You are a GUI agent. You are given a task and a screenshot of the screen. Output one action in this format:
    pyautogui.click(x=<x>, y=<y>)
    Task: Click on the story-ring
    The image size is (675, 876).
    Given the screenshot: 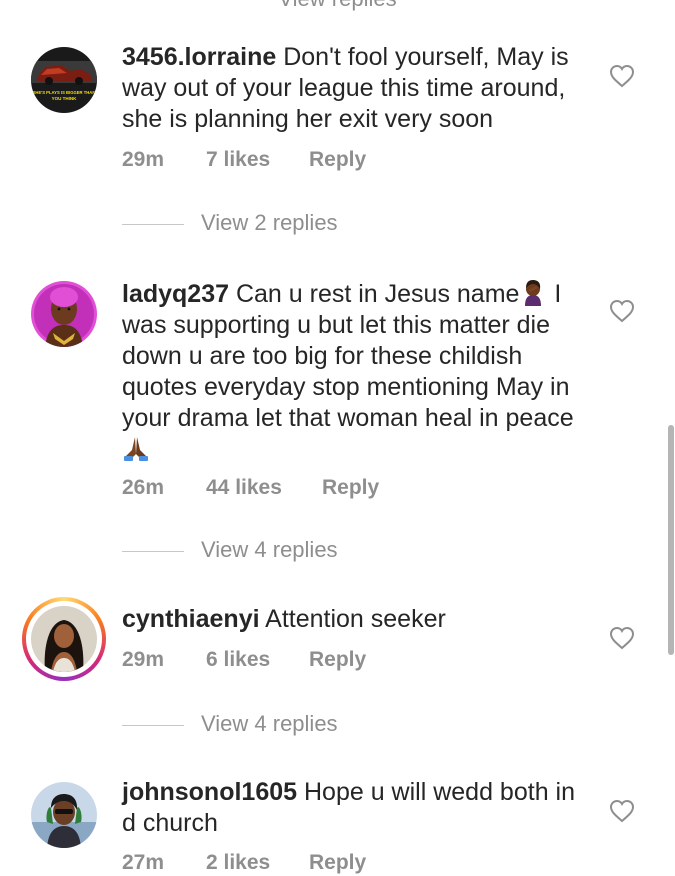 What is the action you would take?
    pyautogui.click(x=64, y=639)
    